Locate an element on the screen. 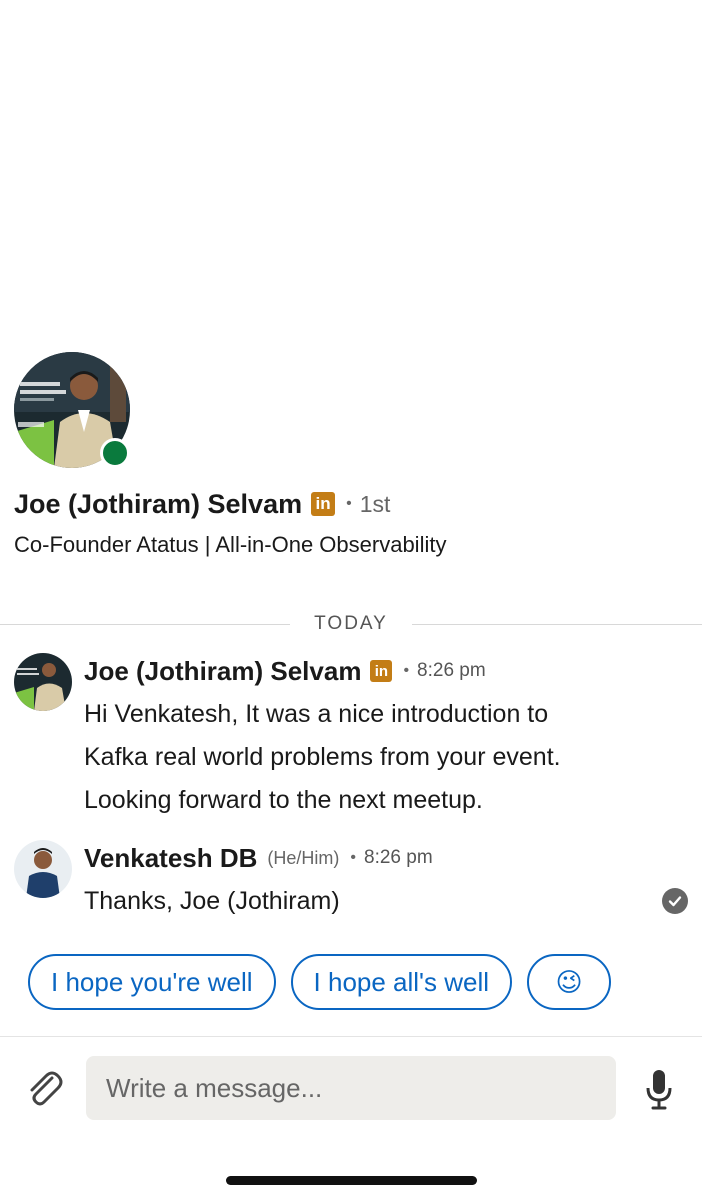 The image size is (702, 1200). divider-line-left is located at coordinates (145, 624).